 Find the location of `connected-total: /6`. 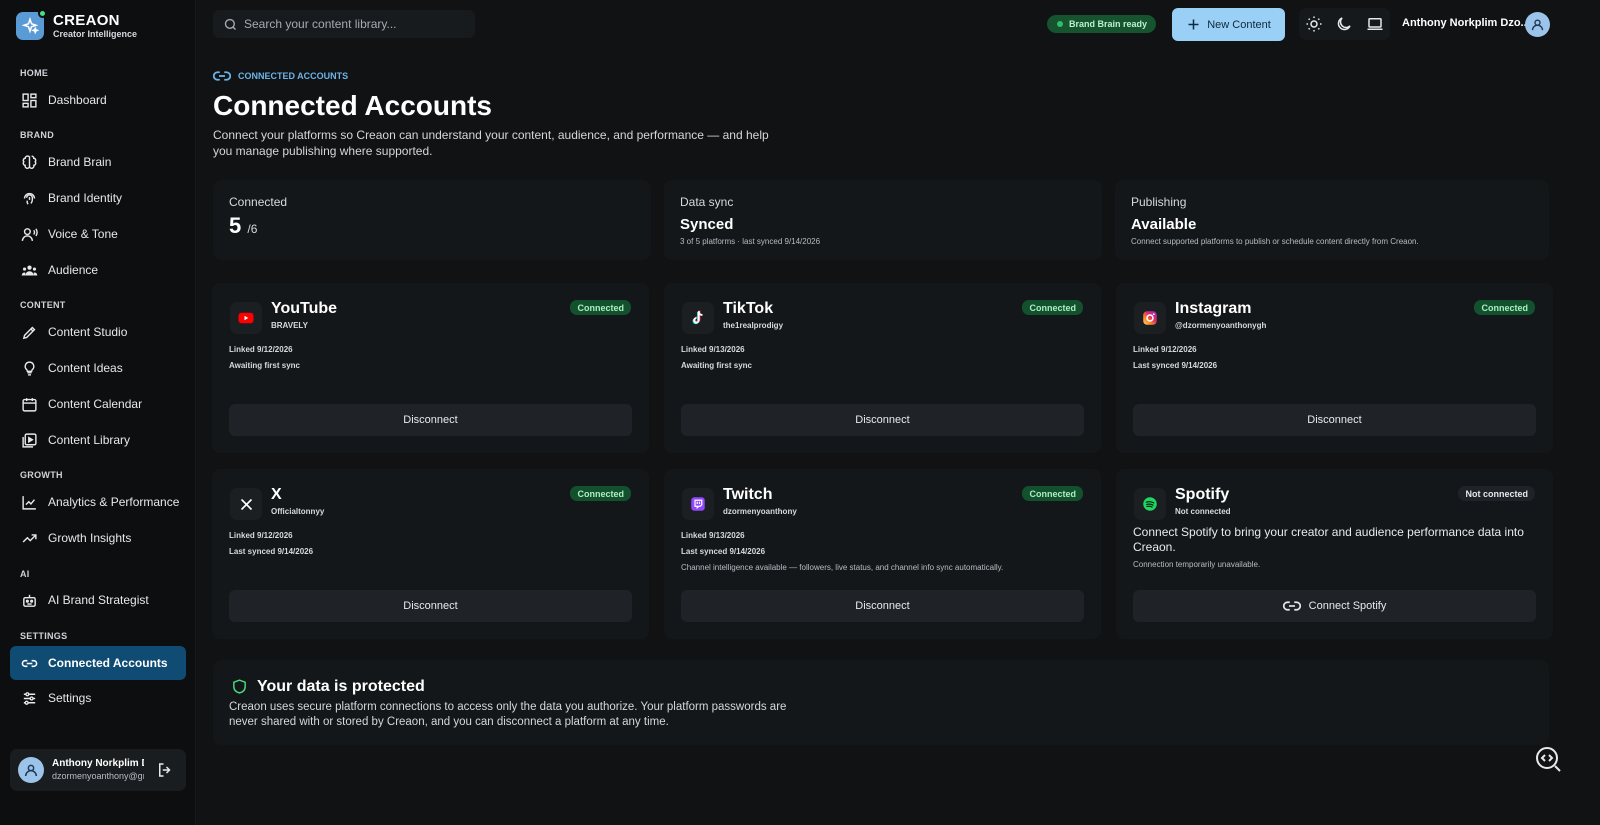

connected-total: /6 is located at coordinates (252, 229).